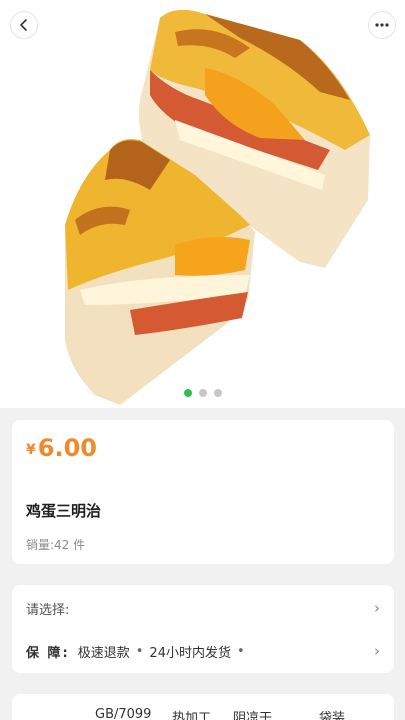 This screenshot has width=405, height=720. Describe the element at coordinates (203, 629) in the screenshot. I see `options-card: 请选择: › 保 障: 极速退款 • 24小时内发货 • ›` at that location.